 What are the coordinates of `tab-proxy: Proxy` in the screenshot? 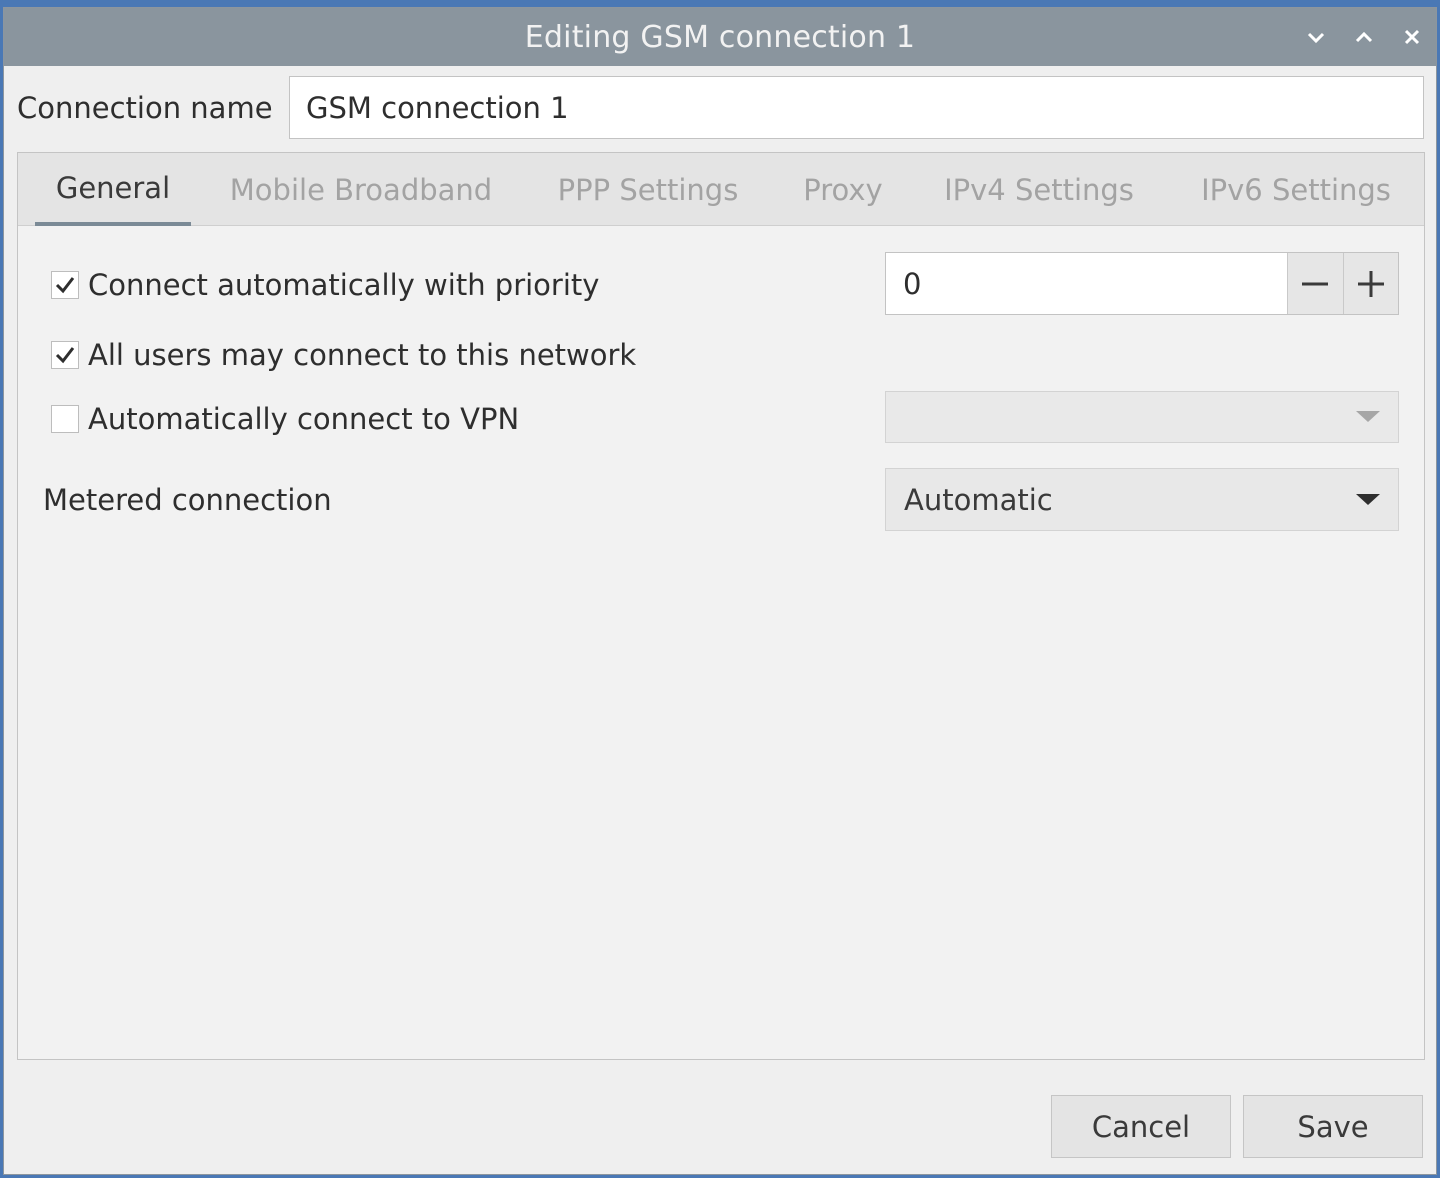 It's located at (843, 189).